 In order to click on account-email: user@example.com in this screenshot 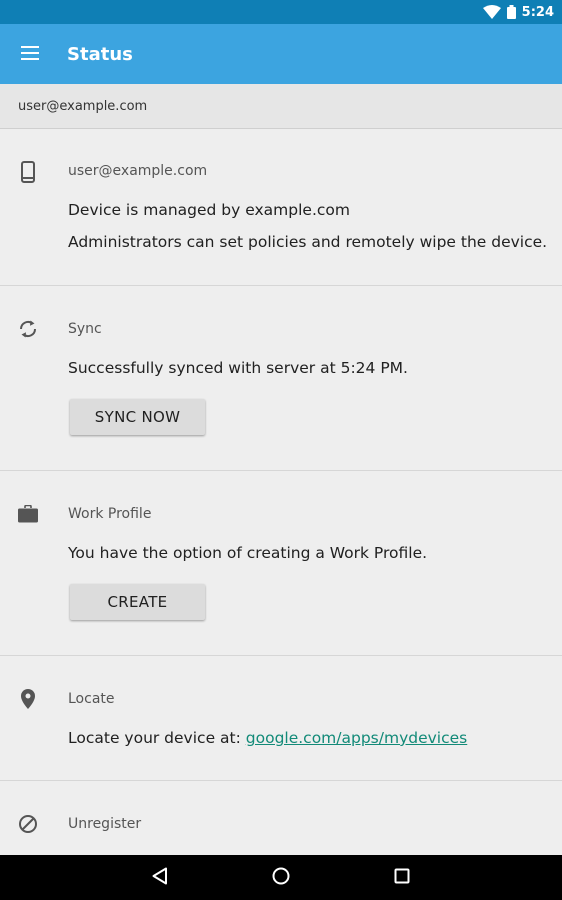, I will do `click(83, 106)`.